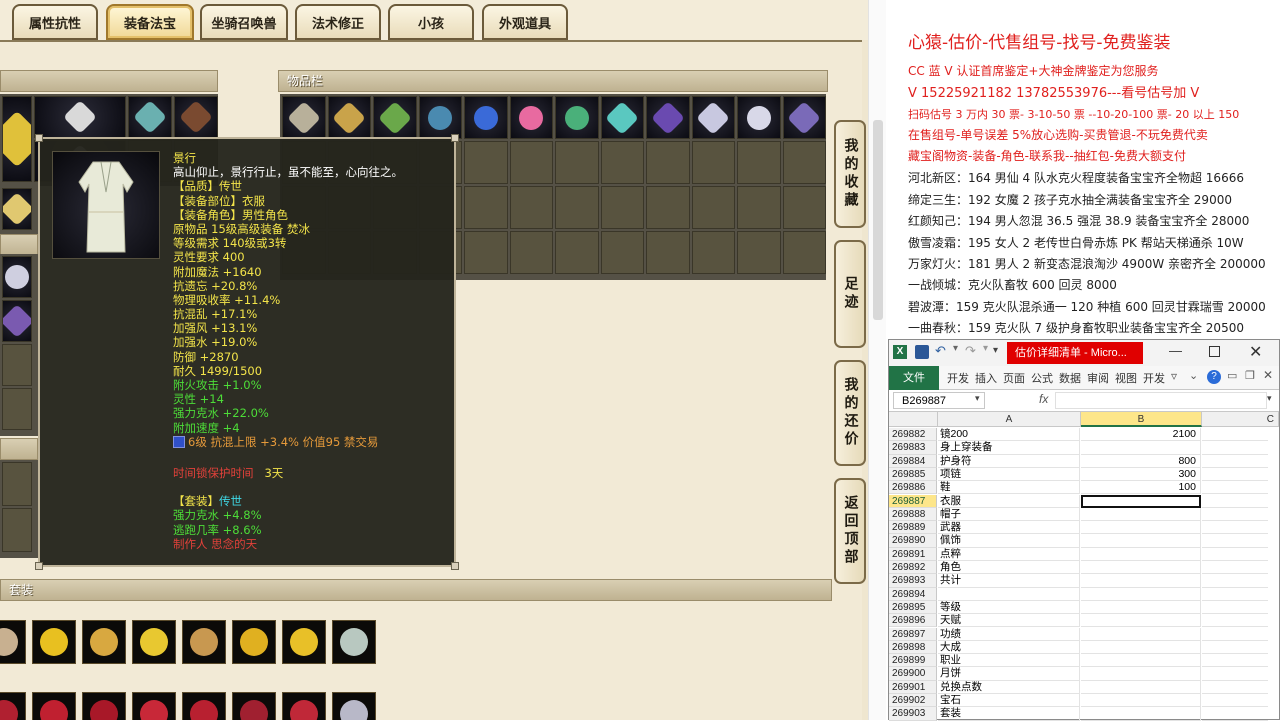 Image resolution: width=1280 pixels, height=721 pixels. What do you see at coordinates (1269, 398) in the screenshot?
I see `formula-expand-icon: ▾` at bounding box center [1269, 398].